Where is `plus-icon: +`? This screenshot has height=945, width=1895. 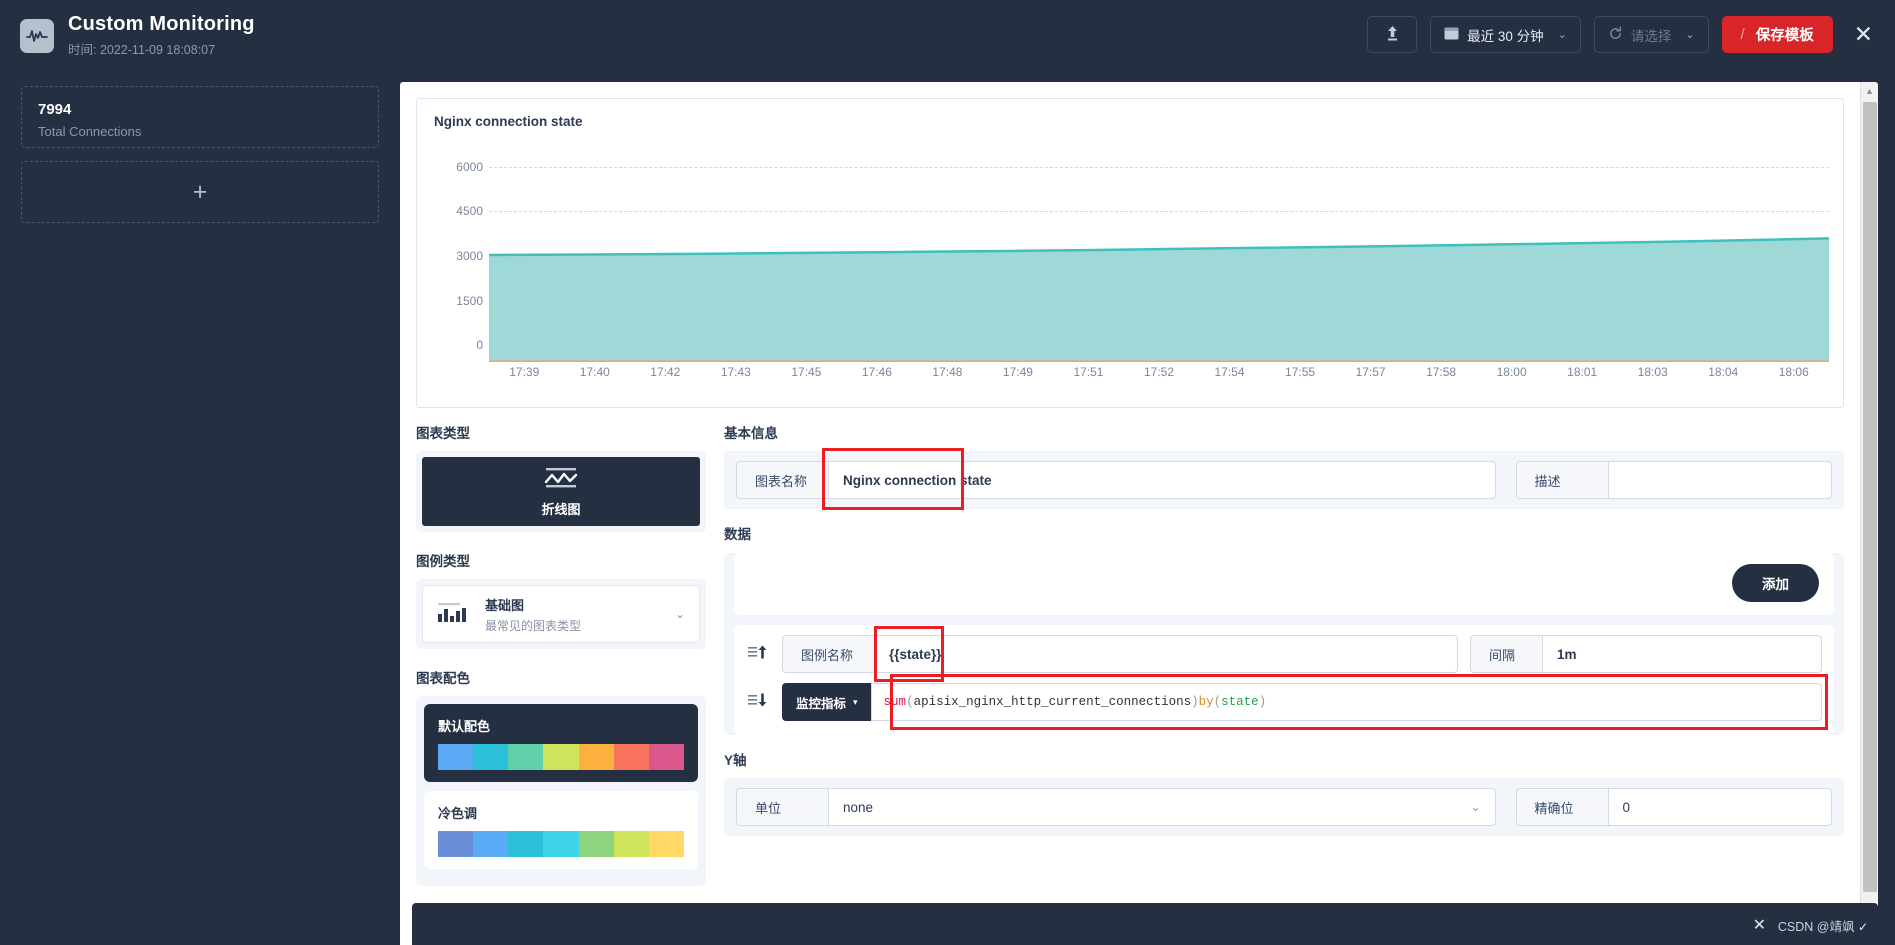 plus-icon: + is located at coordinates (200, 191).